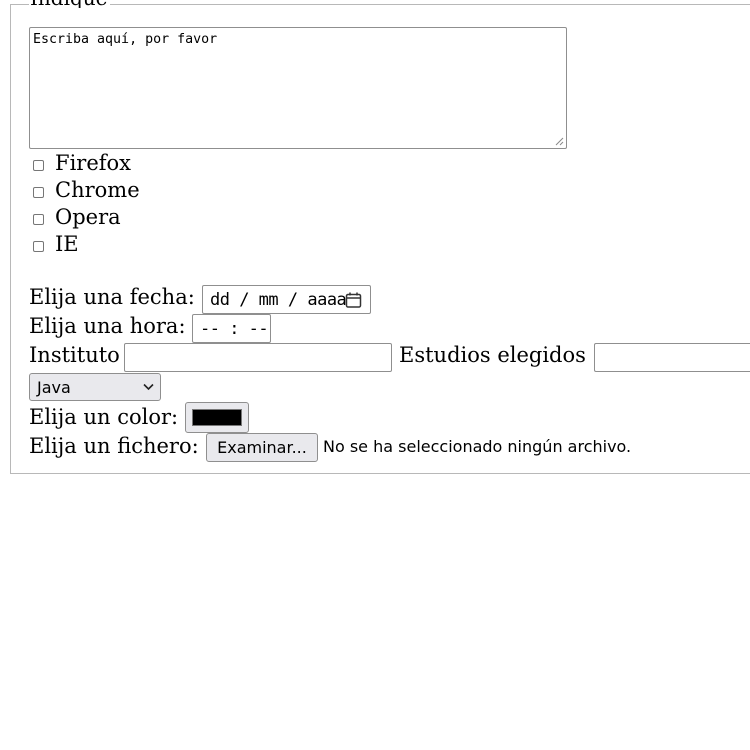 This screenshot has width=750, height=750. What do you see at coordinates (88, 217) in the screenshot?
I see `checkbox-label: Opera` at bounding box center [88, 217].